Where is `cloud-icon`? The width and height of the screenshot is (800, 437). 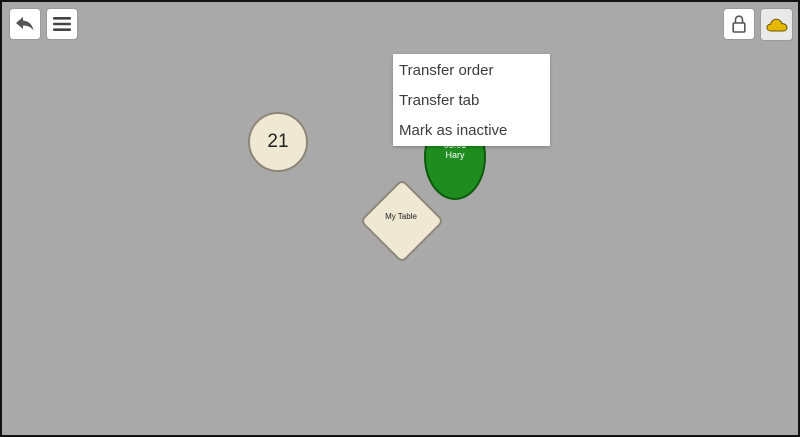 cloud-icon is located at coordinates (776, 24).